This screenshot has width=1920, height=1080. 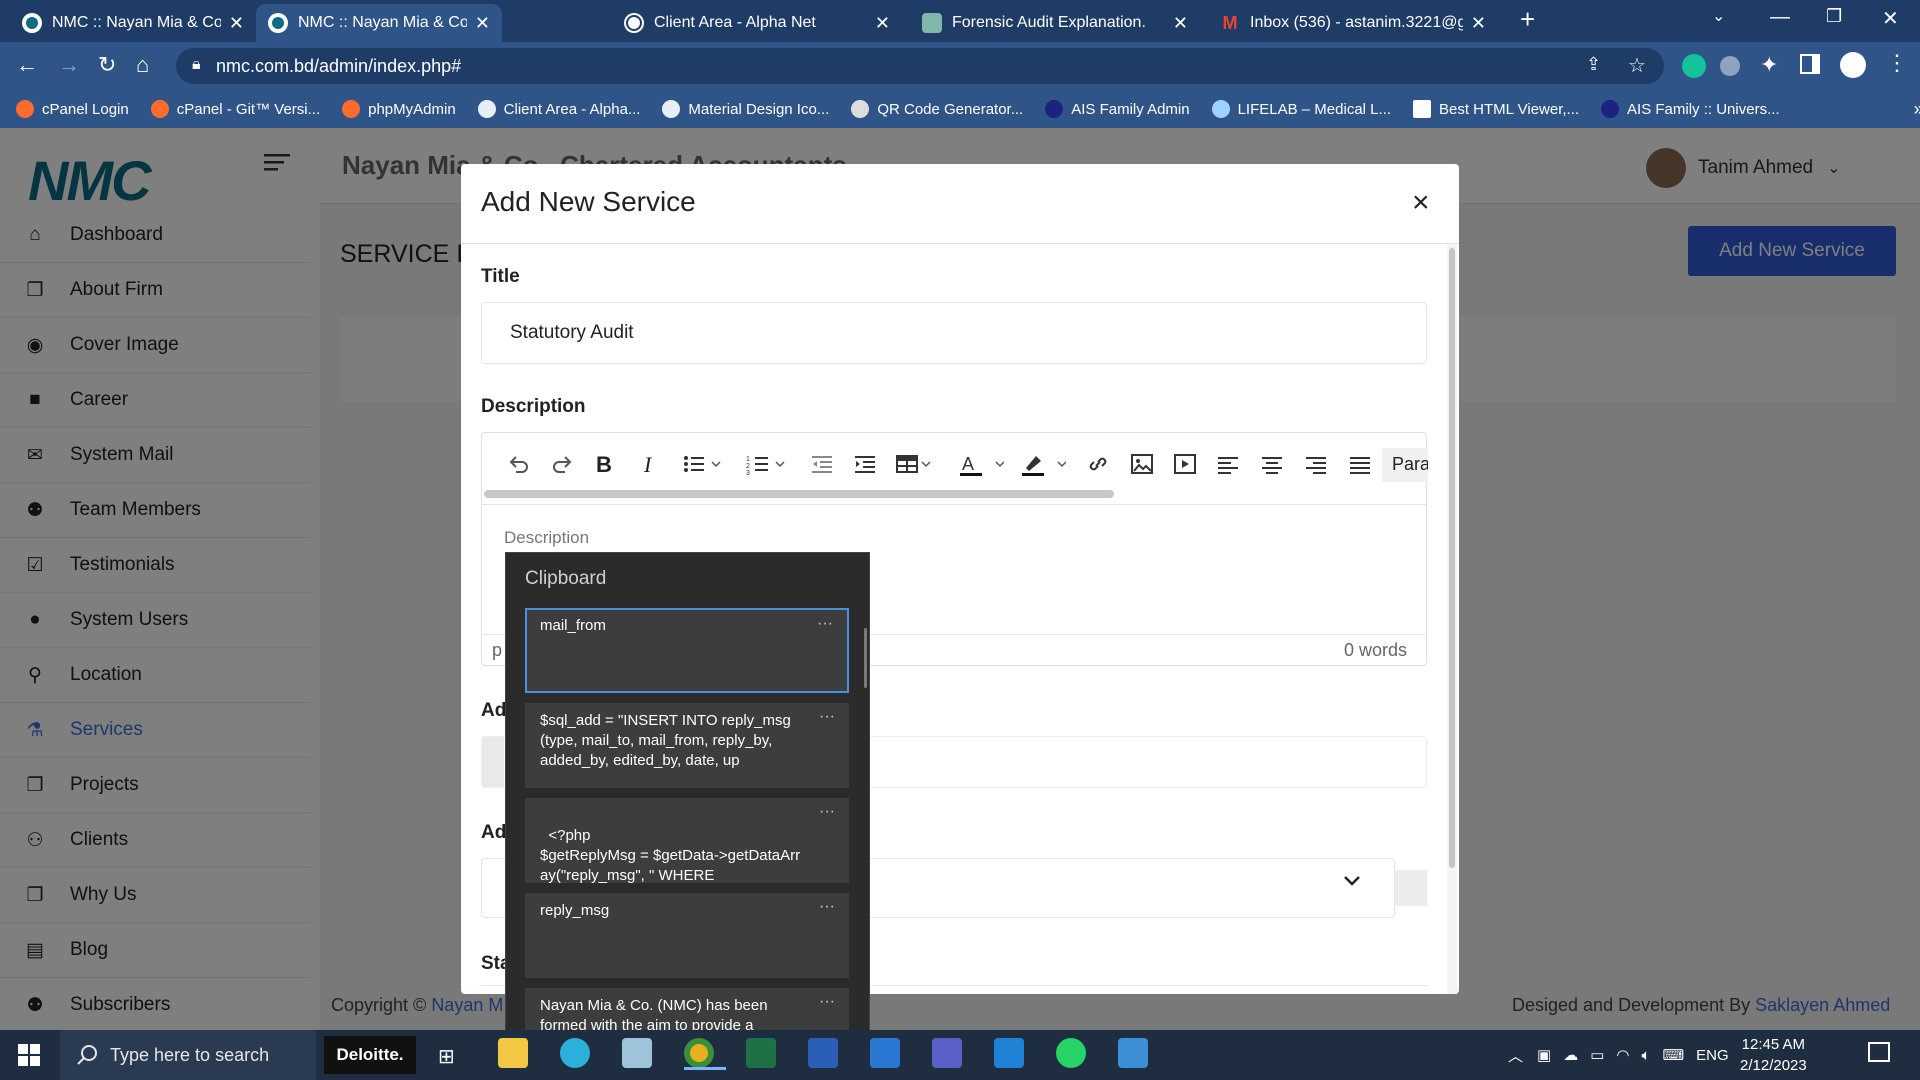 I want to click on onedrive-icon: ☁, so click(x=1570, y=1055).